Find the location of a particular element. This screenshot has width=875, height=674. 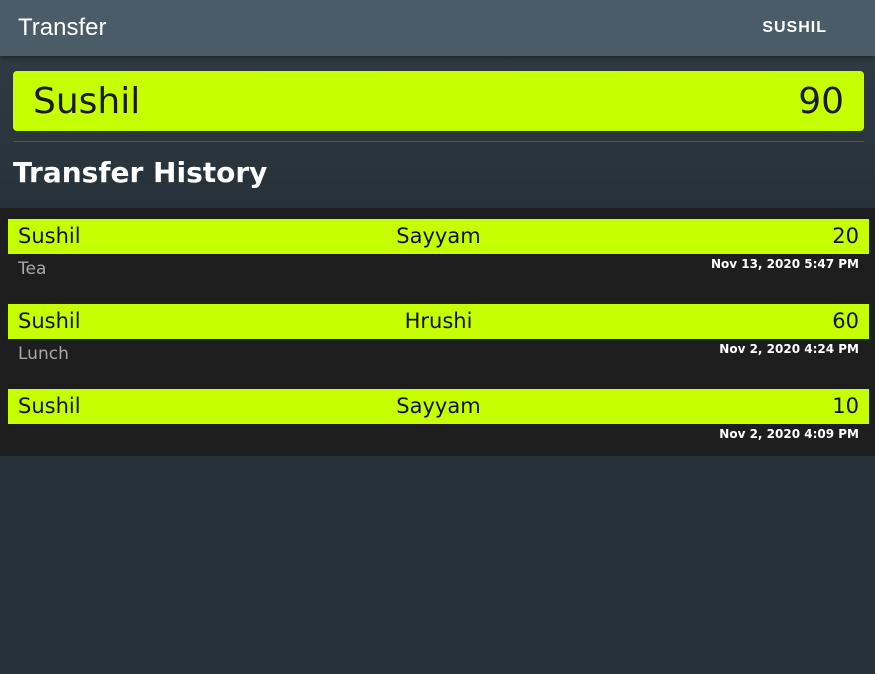

divider is located at coordinates (438, 141).